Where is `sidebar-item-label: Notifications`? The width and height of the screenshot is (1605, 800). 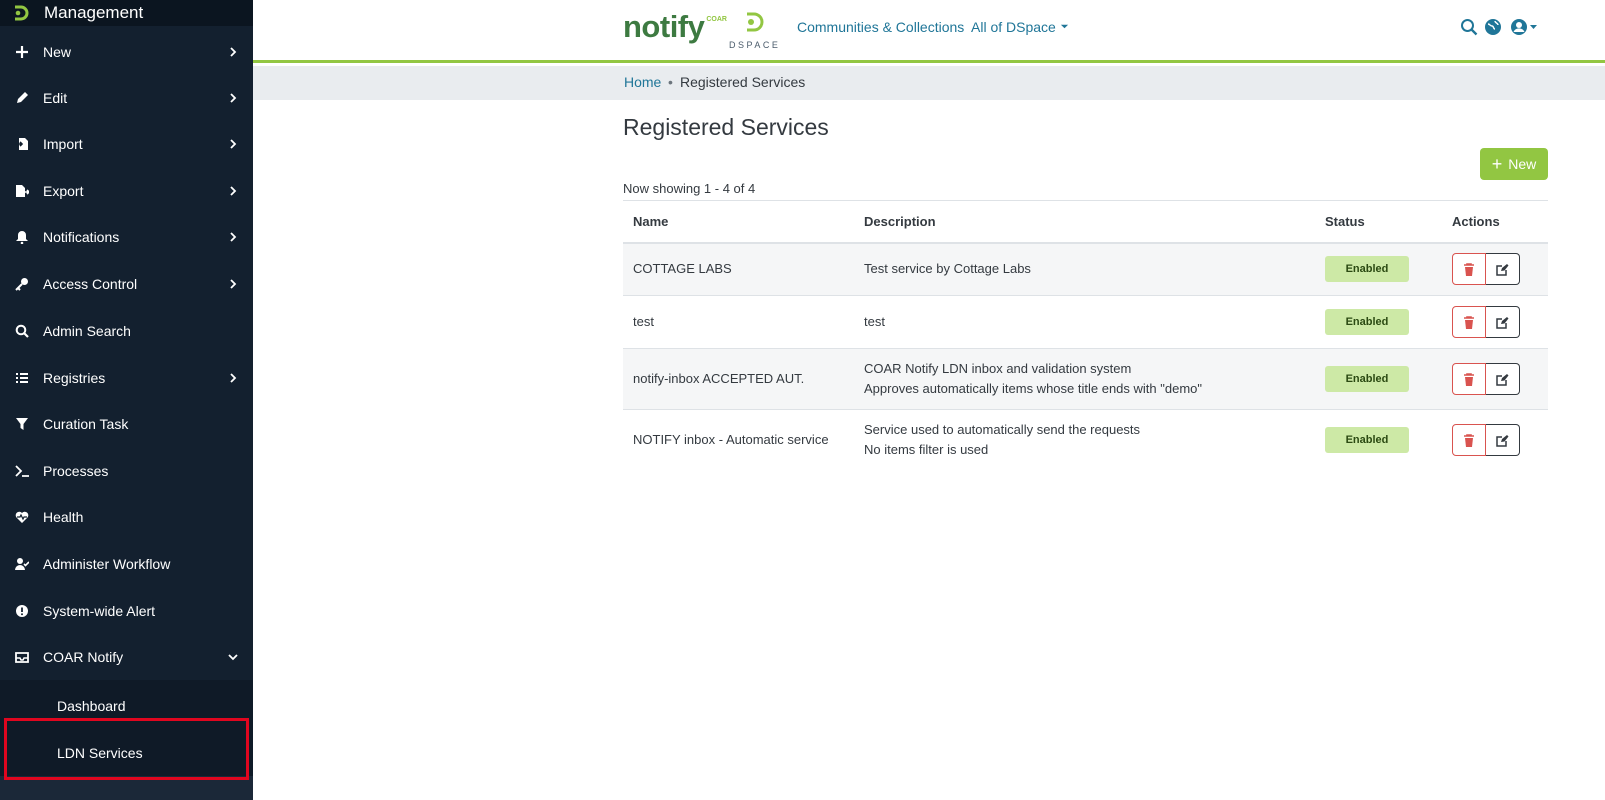
sidebar-item-label: Notifications is located at coordinates (81, 237).